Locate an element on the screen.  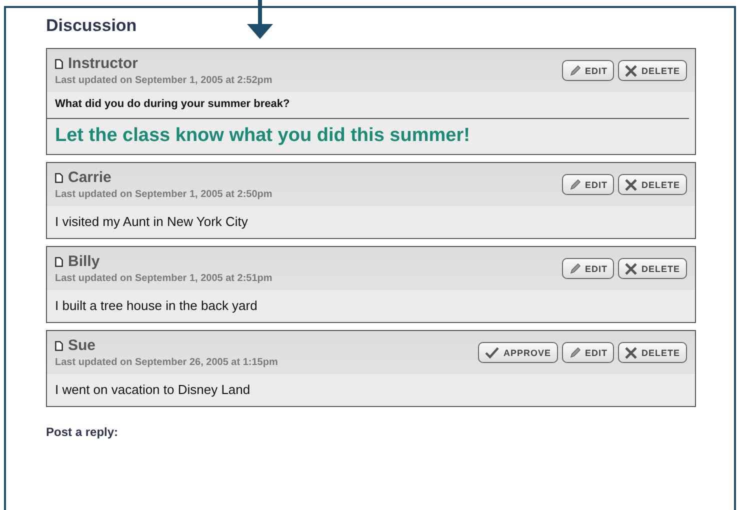
checkmark-icon is located at coordinates (492, 352).